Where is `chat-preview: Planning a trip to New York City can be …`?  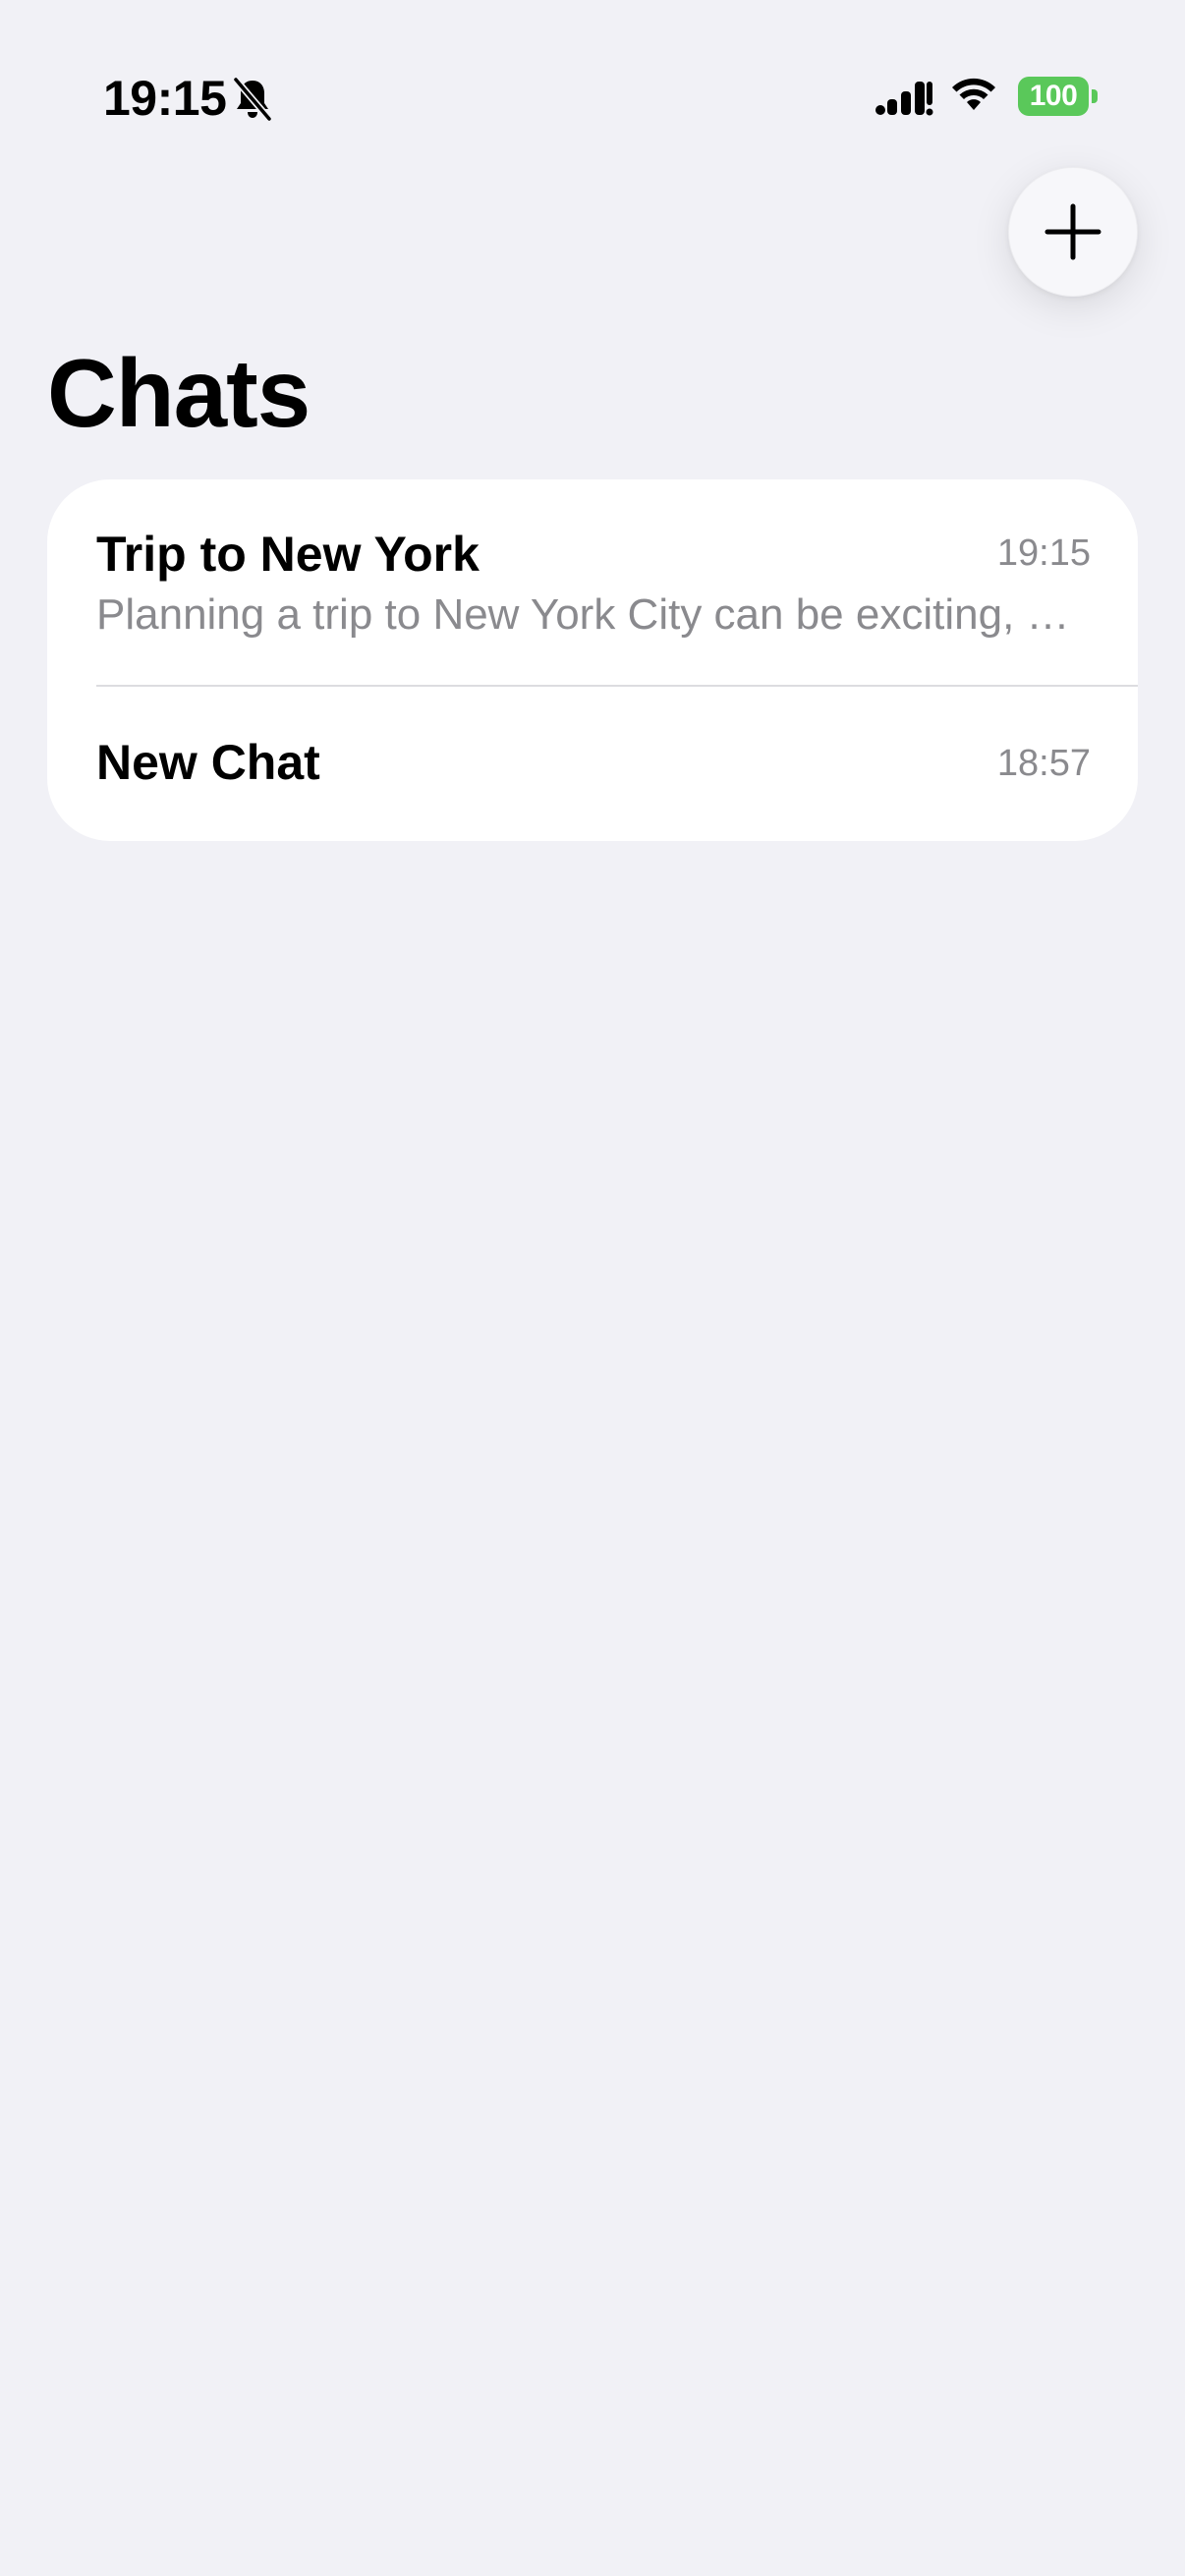
chat-preview: Planning a trip to New York City can be … is located at coordinates (594, 614).